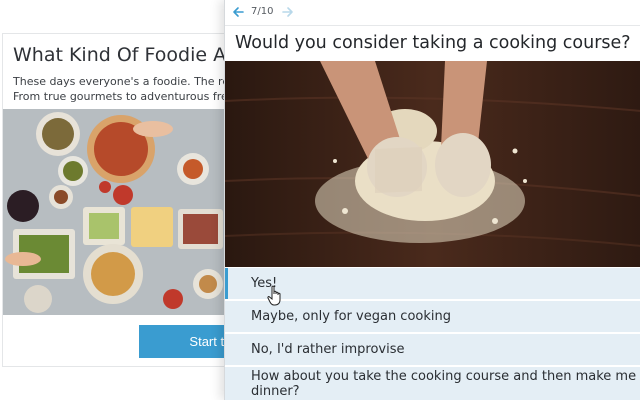  I want to click on arrow-right-icon, so click(288, 12).